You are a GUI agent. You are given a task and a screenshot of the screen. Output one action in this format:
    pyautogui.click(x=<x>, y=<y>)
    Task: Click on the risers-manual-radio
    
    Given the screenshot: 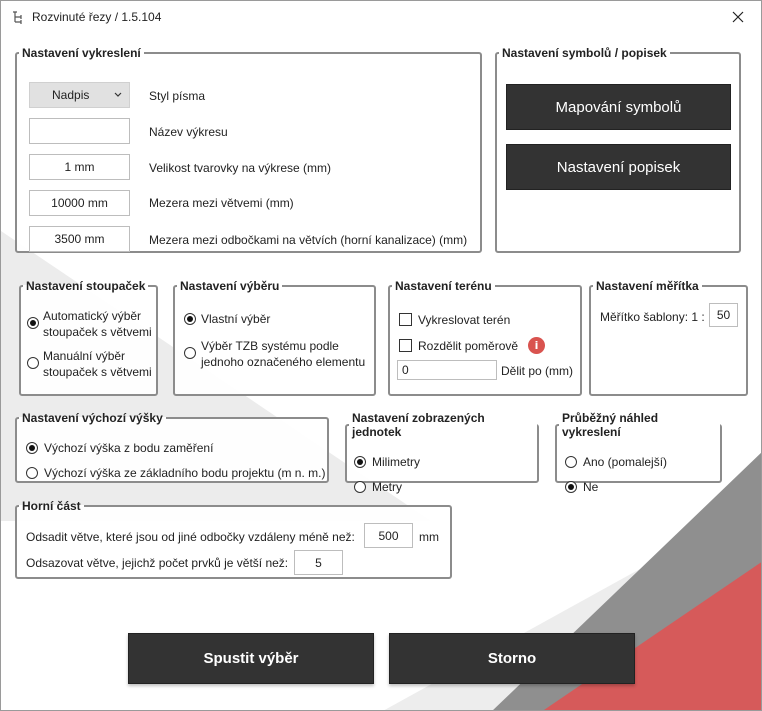 What is the action you would take?
    pyautogui.click(x=33, y=363)
    